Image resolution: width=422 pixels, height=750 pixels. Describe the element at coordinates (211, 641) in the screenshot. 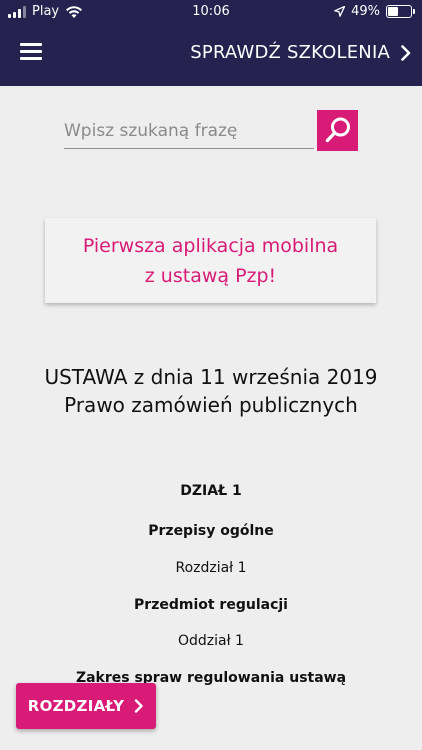

I see `division-heading: Oddział 1` at that location.